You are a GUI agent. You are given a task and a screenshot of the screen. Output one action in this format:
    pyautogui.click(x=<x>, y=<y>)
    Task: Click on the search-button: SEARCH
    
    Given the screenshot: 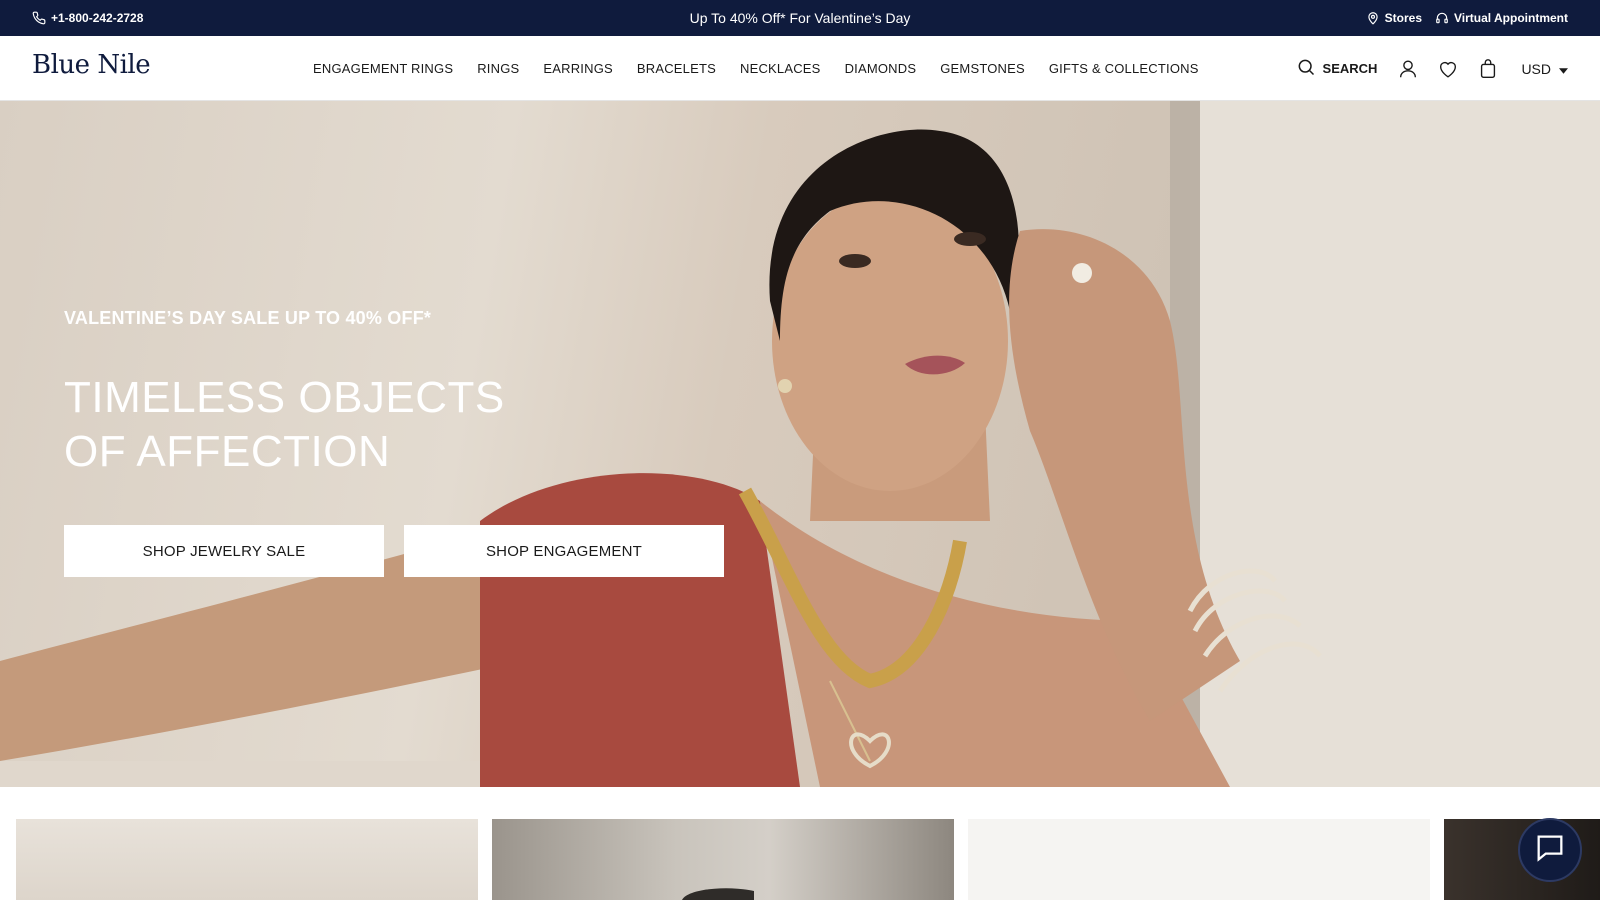 What is the action you would take?
    pyautogui.click(x=1337, y=68)
    